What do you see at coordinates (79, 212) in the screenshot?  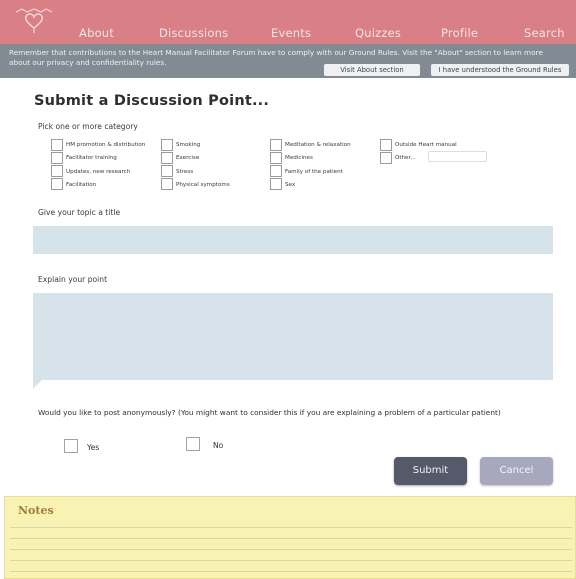 I see `topic-title-label: Give your topic a title` at bounding box center [79, 212].